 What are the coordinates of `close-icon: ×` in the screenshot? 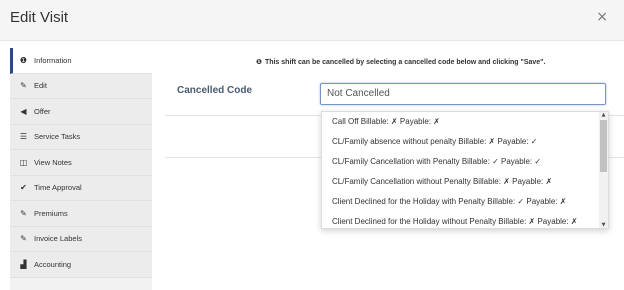 It's located at (602, 17).